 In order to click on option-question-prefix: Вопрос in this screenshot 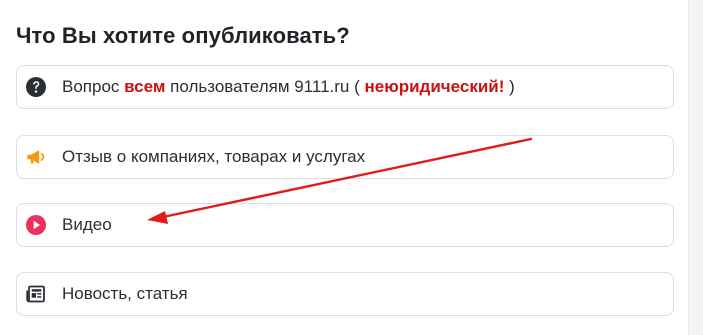, I will do `click(93, 86)`.